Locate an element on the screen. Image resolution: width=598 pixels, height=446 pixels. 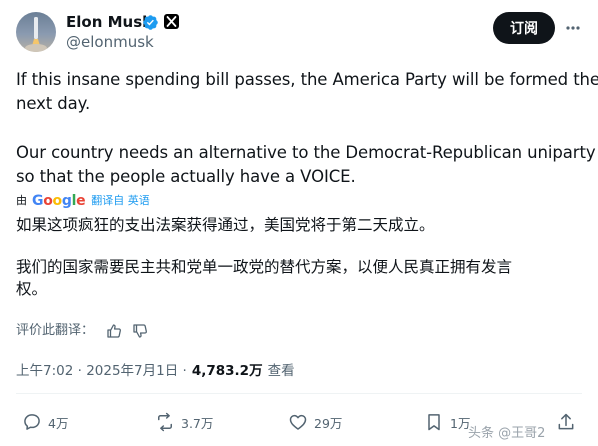
x-affiliate-icon is located at coordinates (171, 21).